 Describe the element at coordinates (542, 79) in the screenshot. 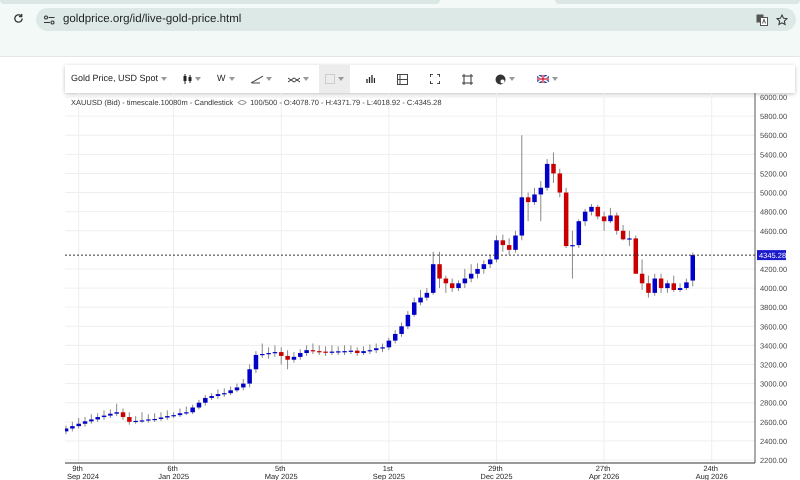

I see `flag-icon` at that location.